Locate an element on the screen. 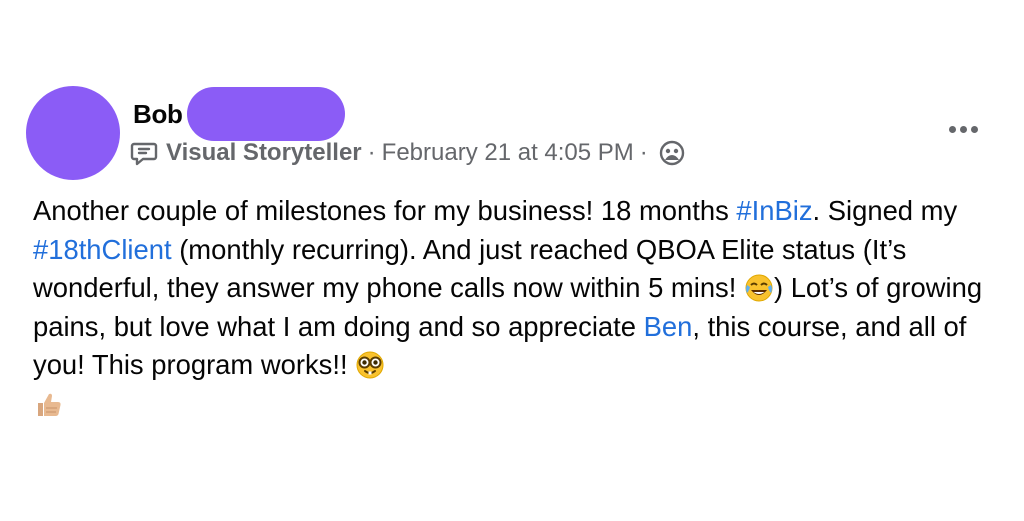 The image size is (1024, 521). post-timestamp: February 21 at 4:05 PM is located at coordinates (508, 153).